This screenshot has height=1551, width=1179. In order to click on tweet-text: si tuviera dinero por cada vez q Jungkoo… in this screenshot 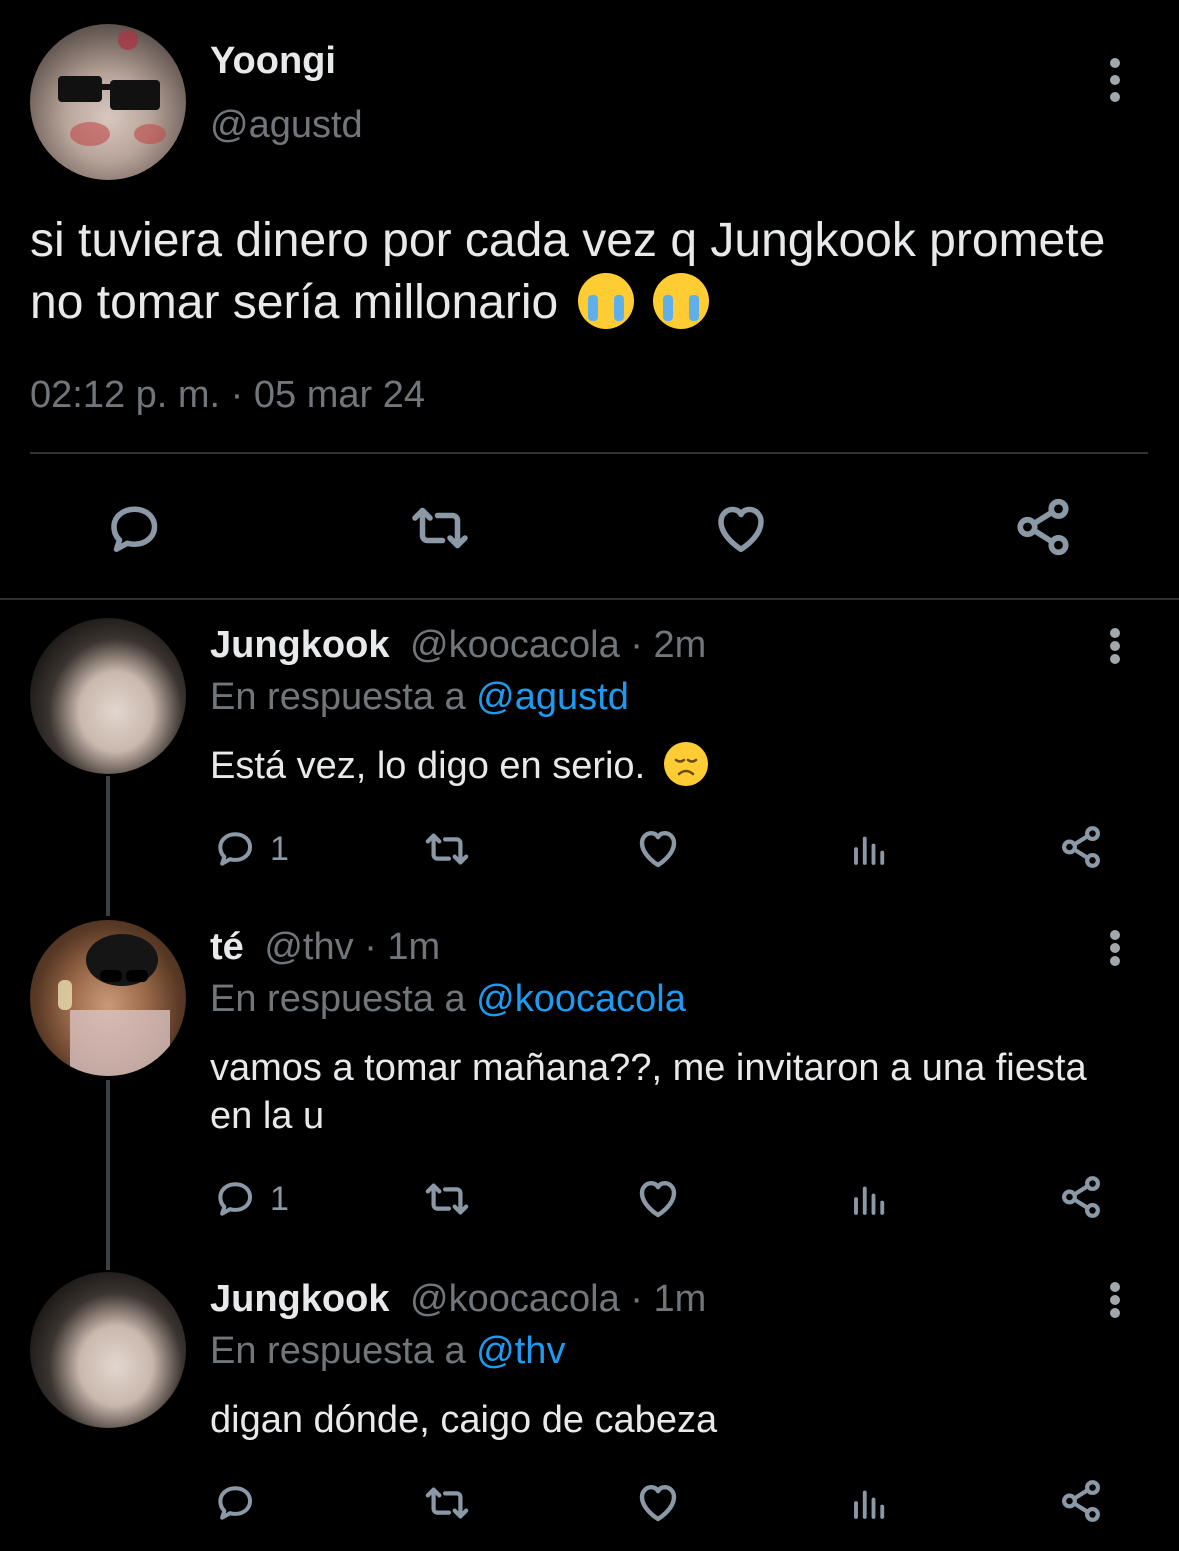, I will do `click(590, 272)`.